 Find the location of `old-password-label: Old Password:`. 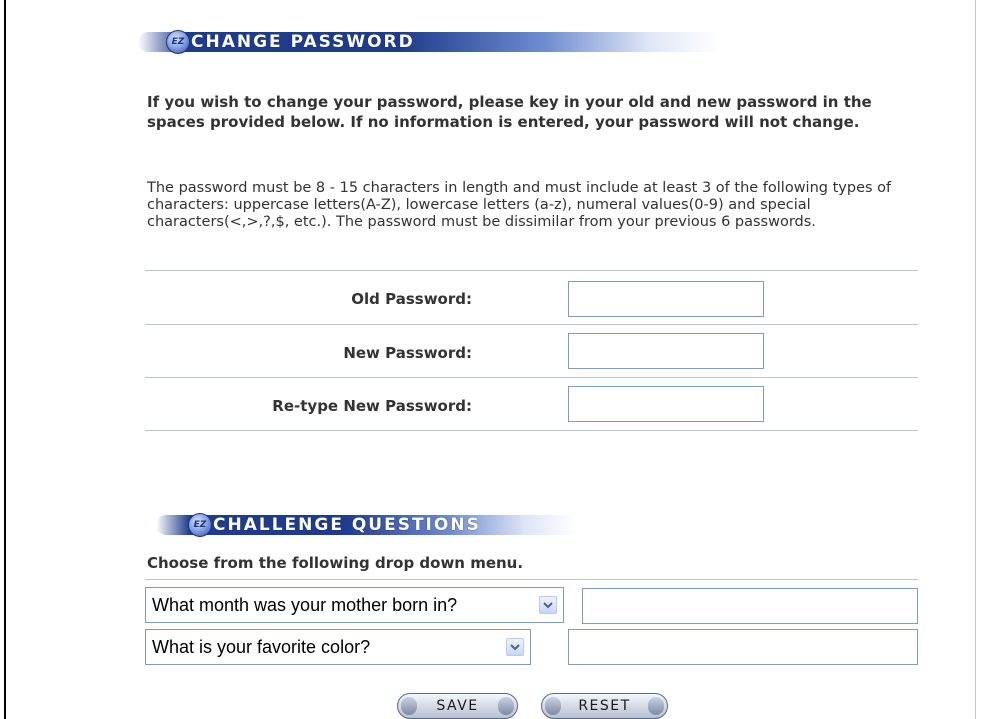

old-password-label: Old Password: is located at coordinates (411, 299).